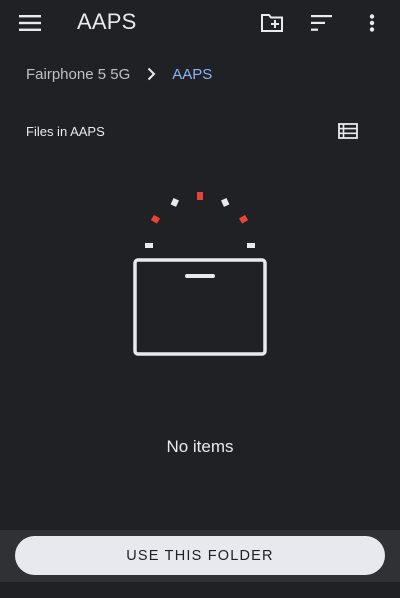 The image size is (400, 598). What do you see at coordinates (200, 590) in the screenshot?
I see `system-nav-strip` at bounding box center [200, 590].